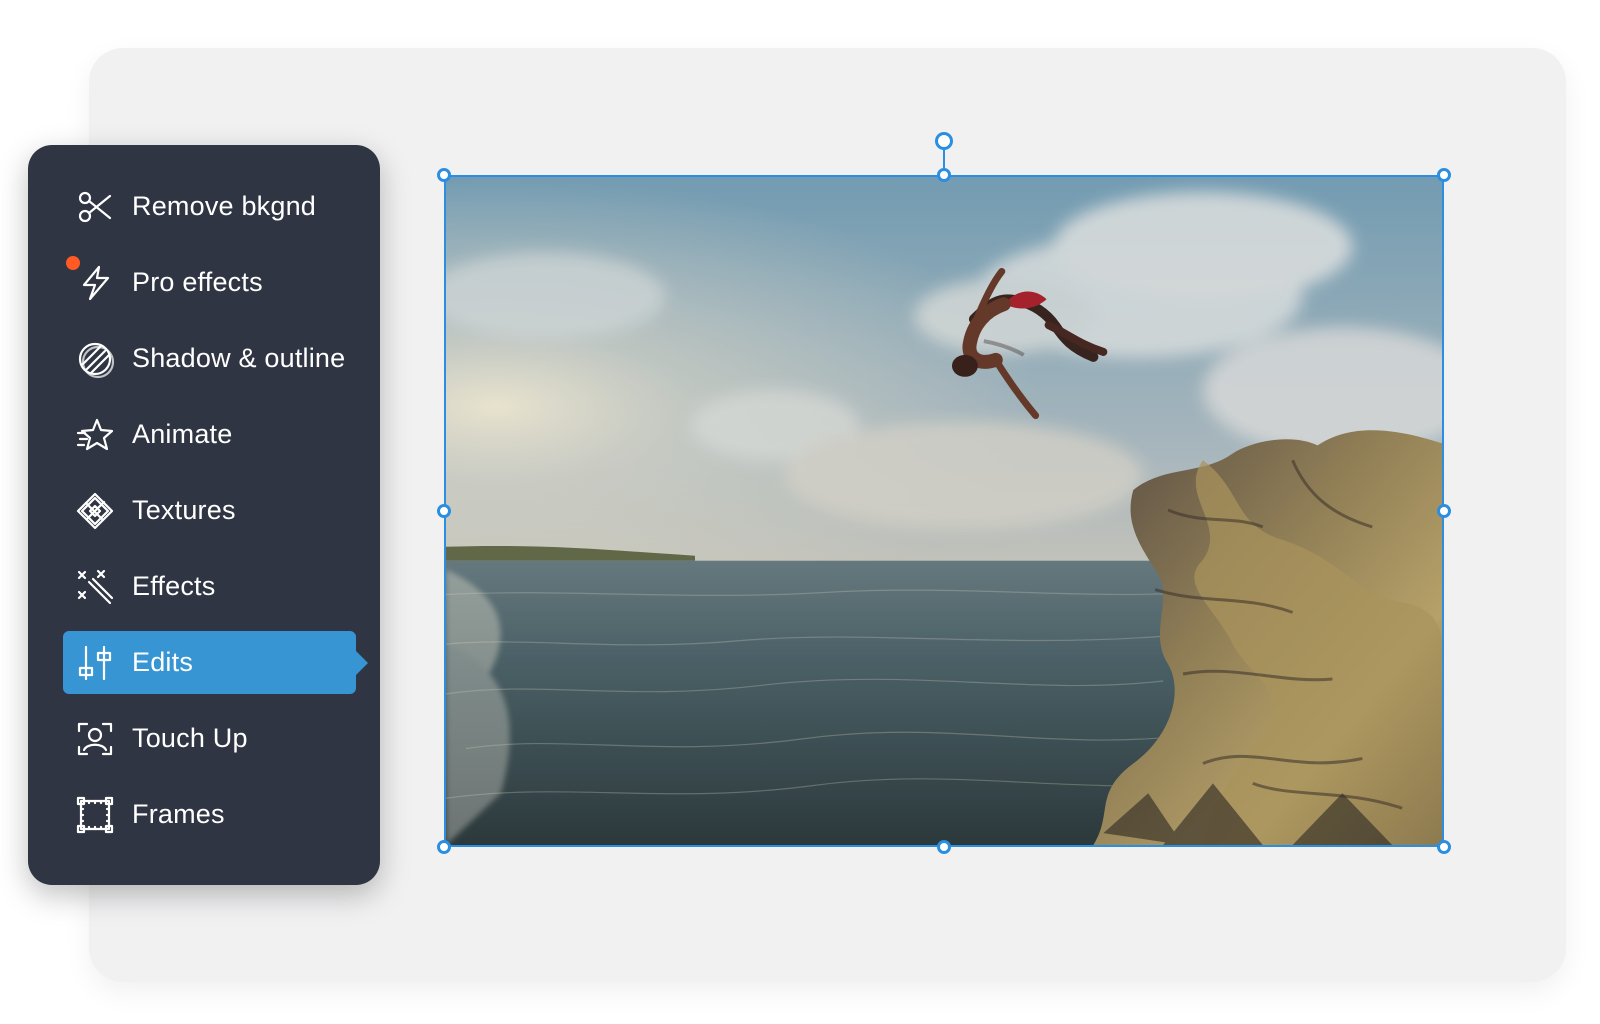 Image resolution: width=1600 pixels, height=1024 pixels. I want to click on menu-item-edits: Edits, so click(209, 662).